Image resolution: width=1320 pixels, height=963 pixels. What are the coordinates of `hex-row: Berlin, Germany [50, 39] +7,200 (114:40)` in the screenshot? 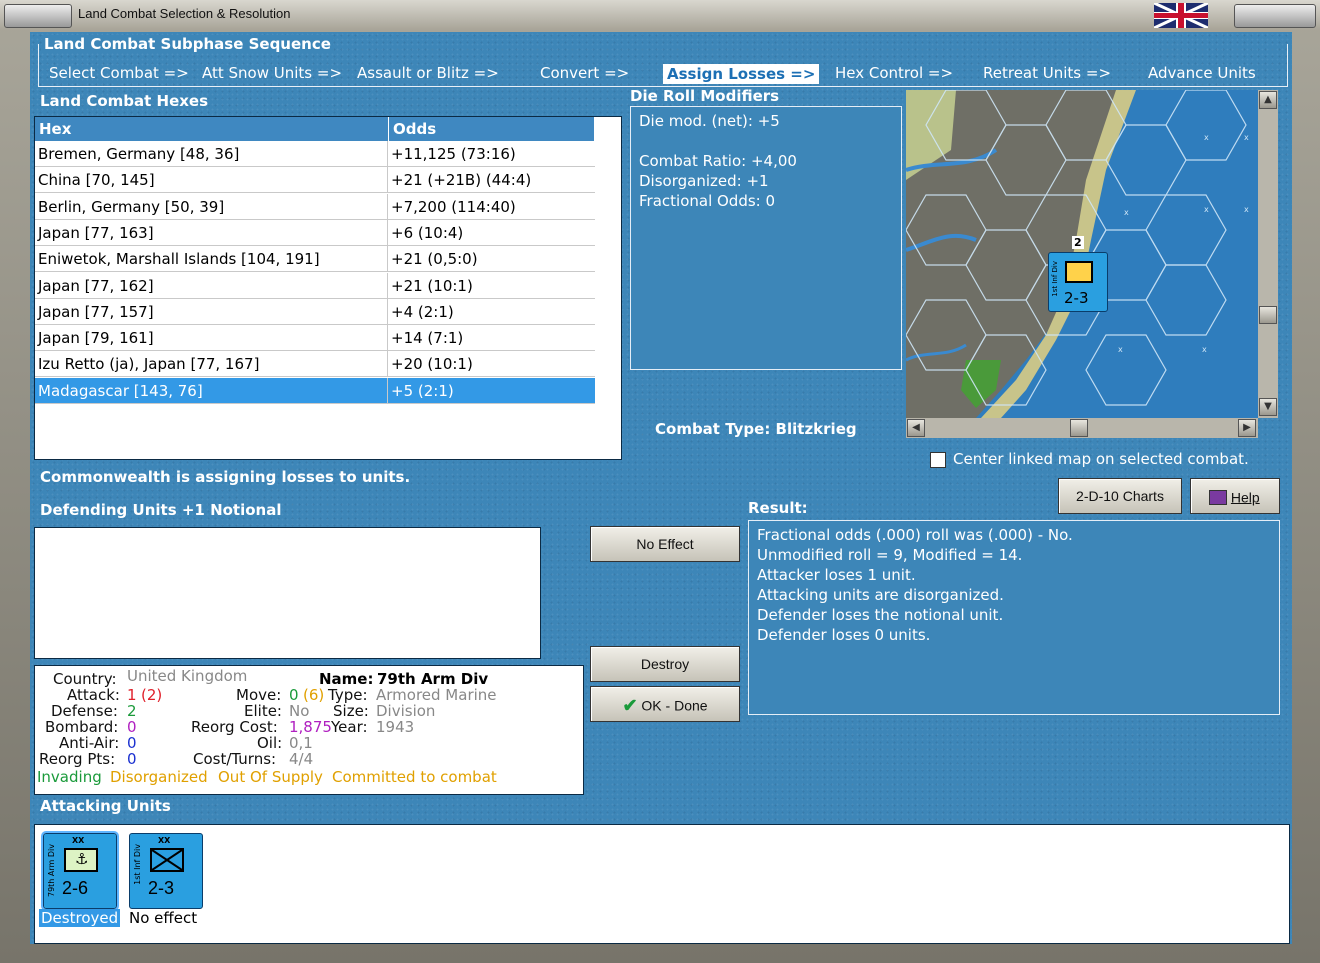 It's located at (315, 206).